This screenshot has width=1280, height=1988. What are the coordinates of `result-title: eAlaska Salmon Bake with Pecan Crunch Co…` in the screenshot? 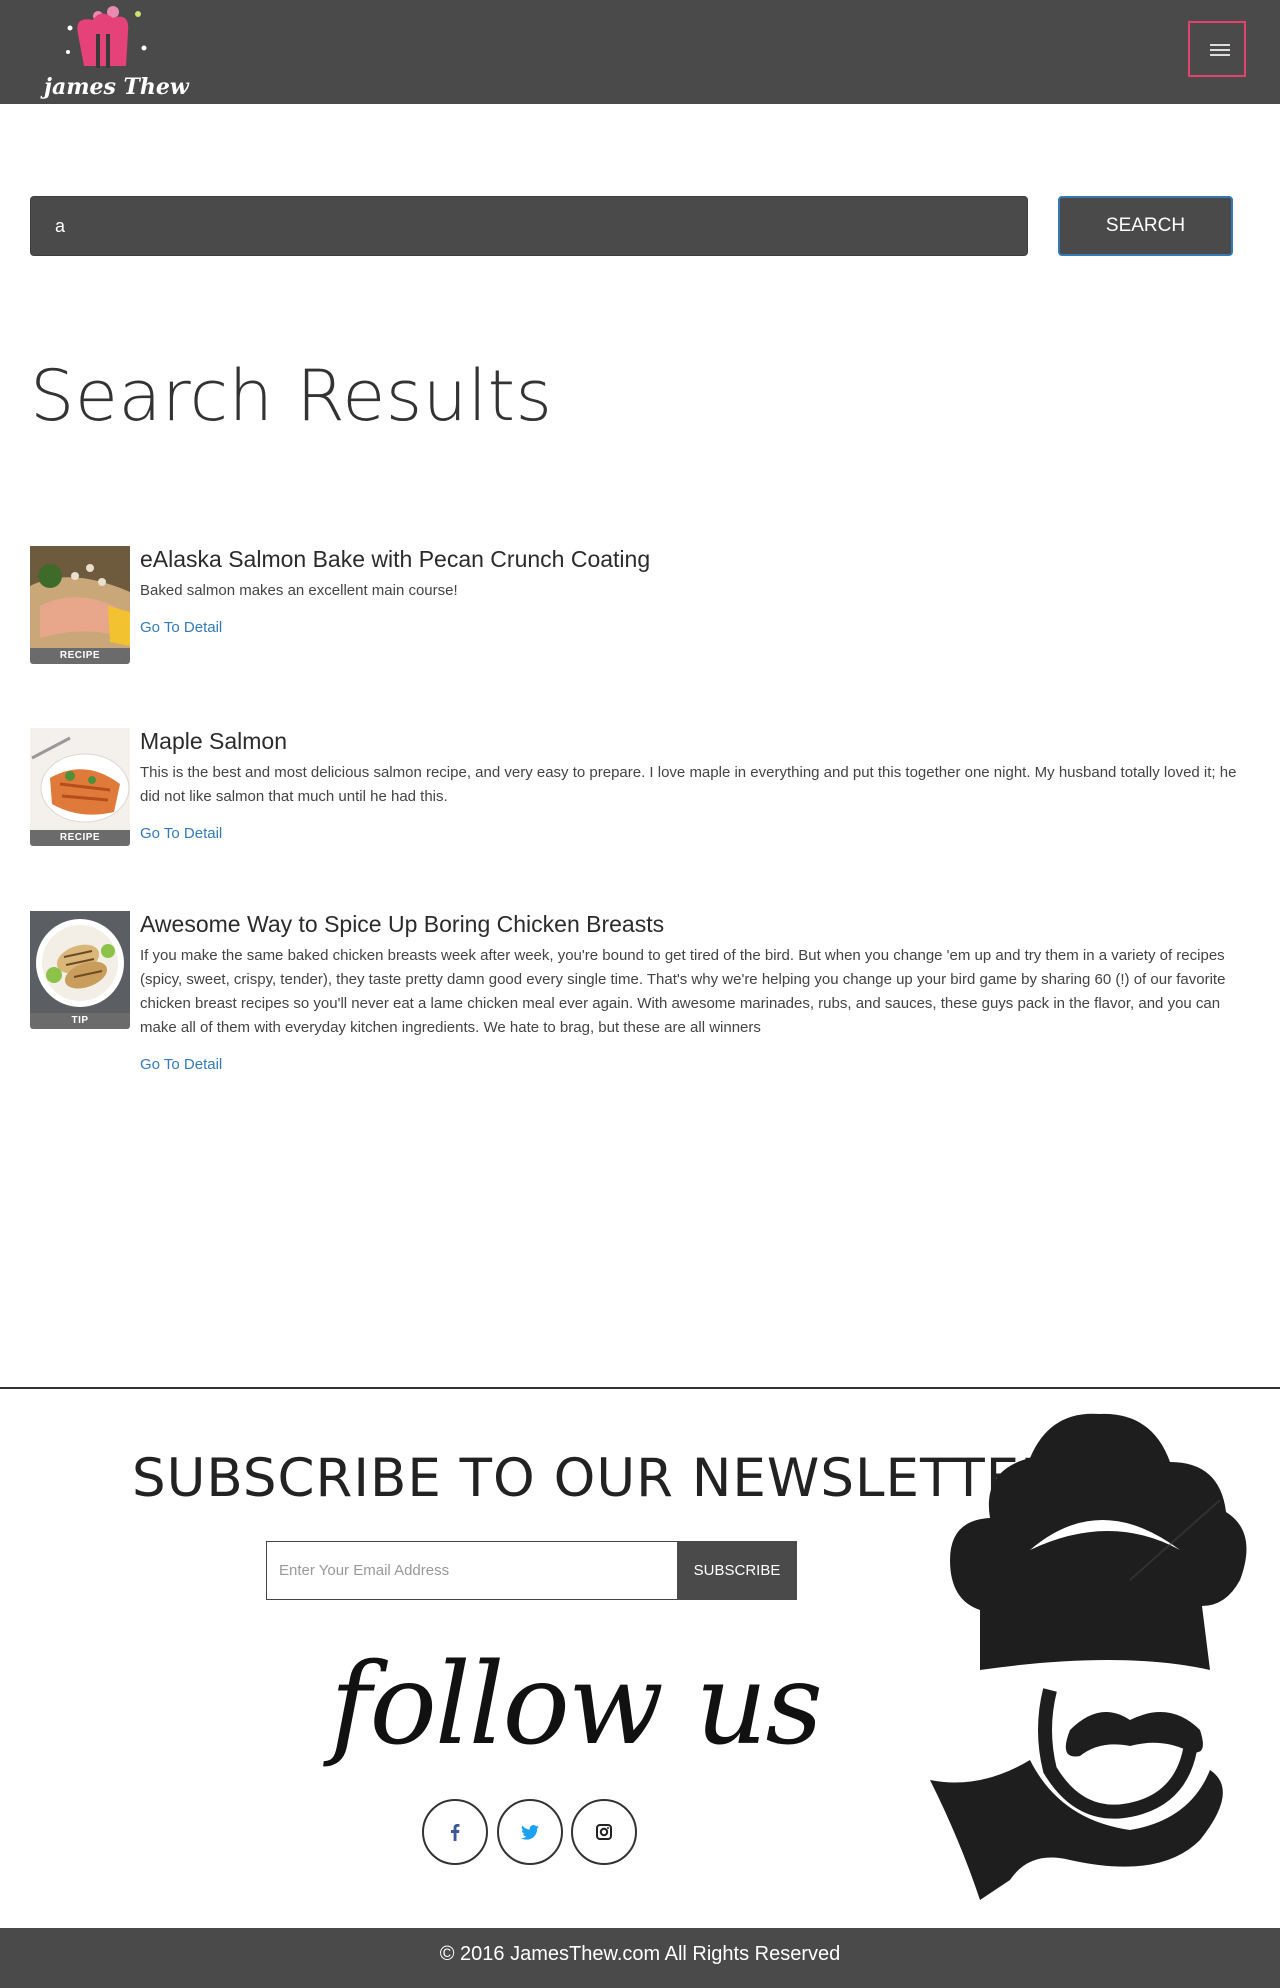 It's located at (395, 559).